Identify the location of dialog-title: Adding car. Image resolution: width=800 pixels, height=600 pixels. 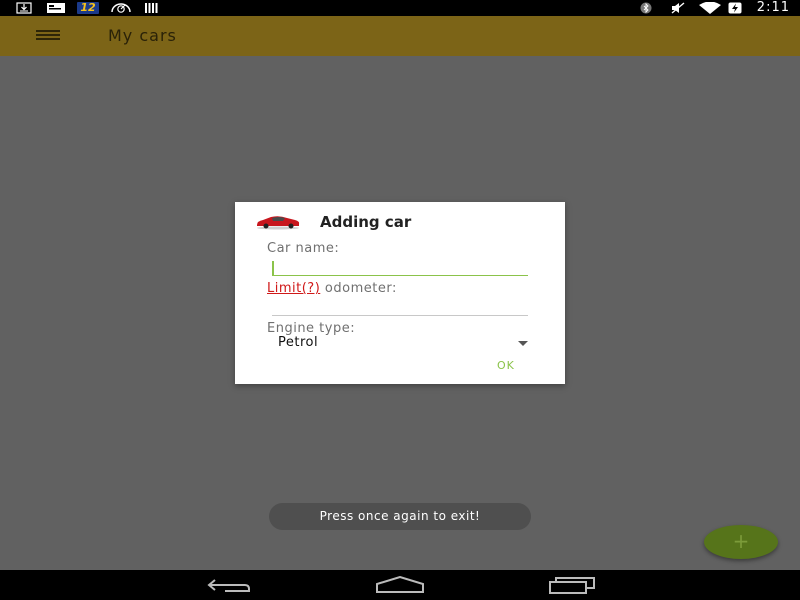
(366, 222).